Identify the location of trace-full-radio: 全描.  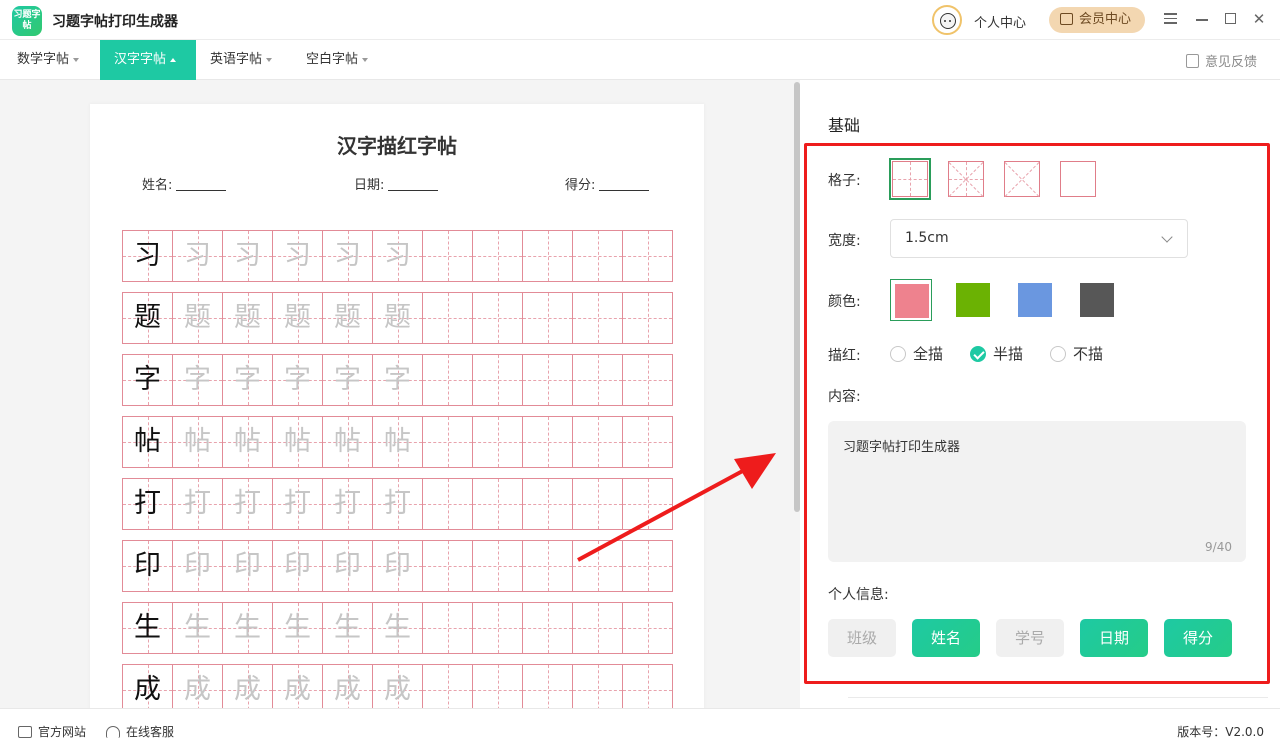
(916, 353).